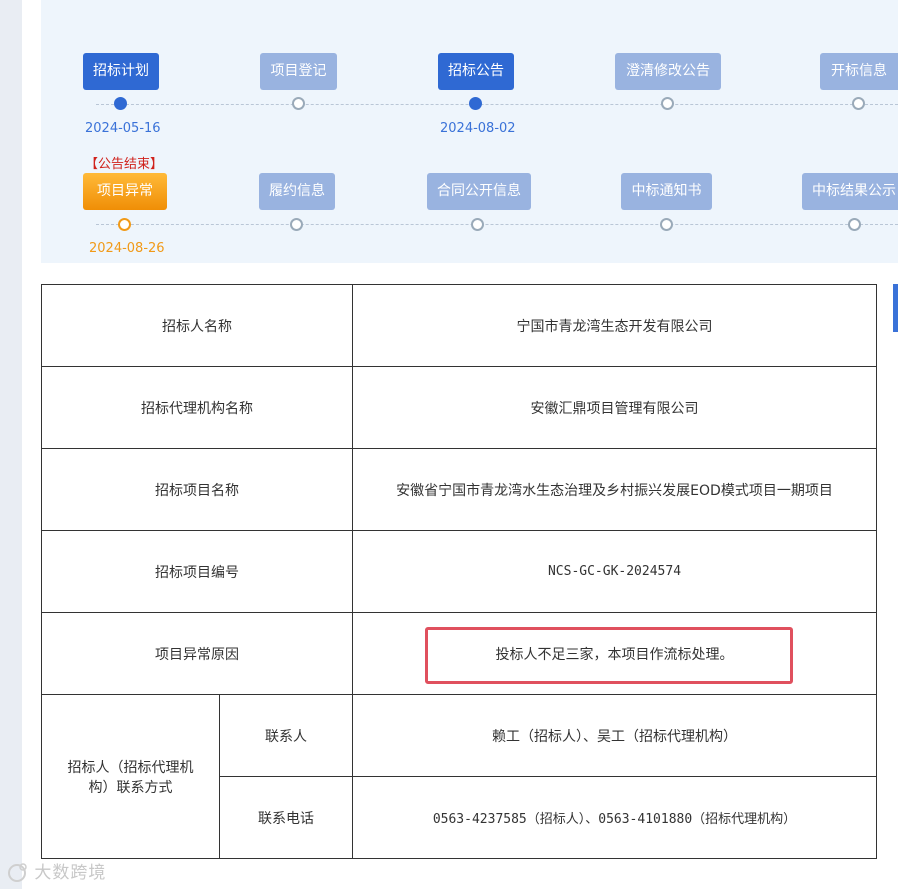 This screenshot has width=898, height=889. I want to click on project-name-value: 安徽省宁国市青龙湾水生态治理及乡村振兴发展EOD模式项目一期项目, so click(614, 489).